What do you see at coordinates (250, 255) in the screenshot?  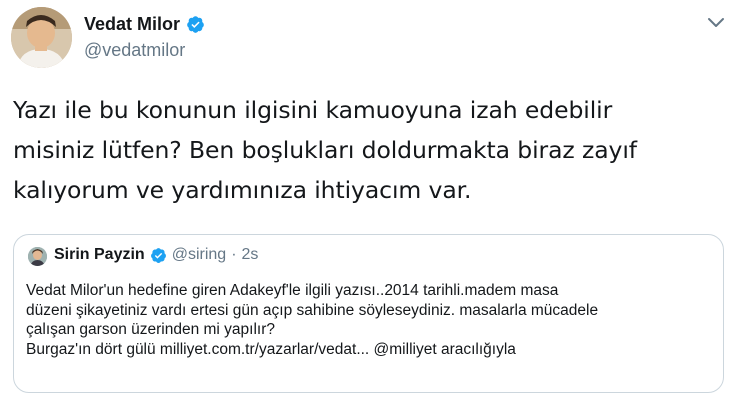 I see `quoted-timestamp: 2s` at bounding box center [250, 255].